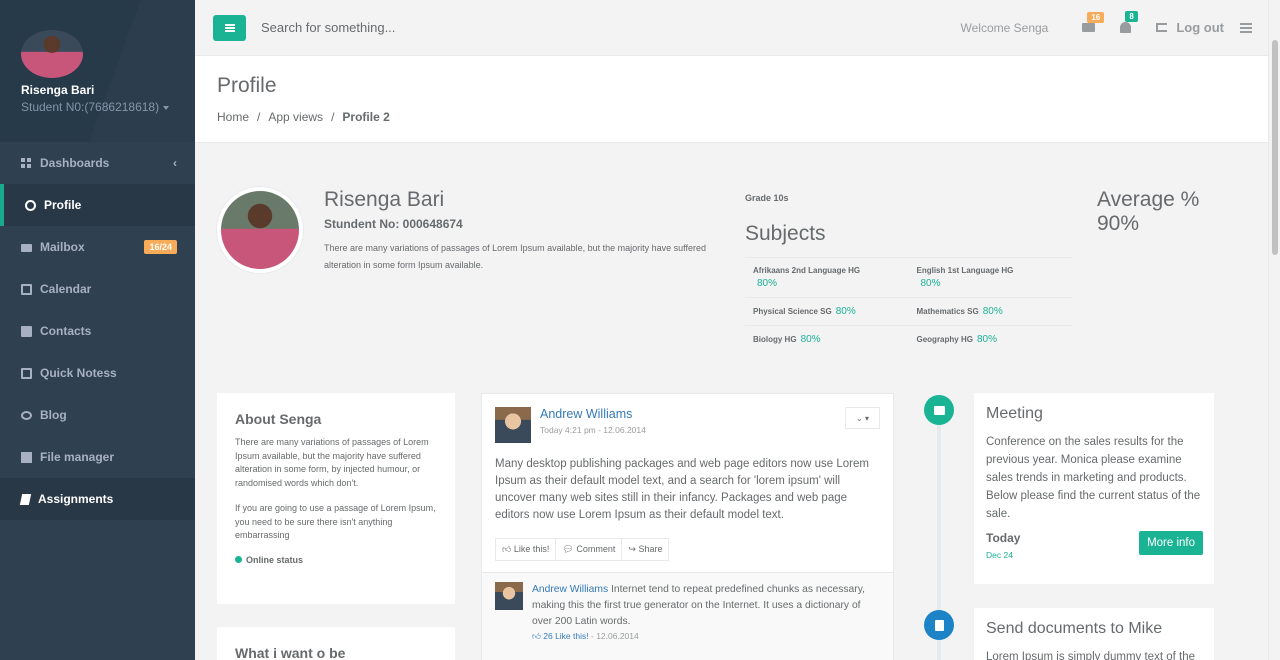  I want to click on like-button: 👍︎ Like this!, so click(526, 549).